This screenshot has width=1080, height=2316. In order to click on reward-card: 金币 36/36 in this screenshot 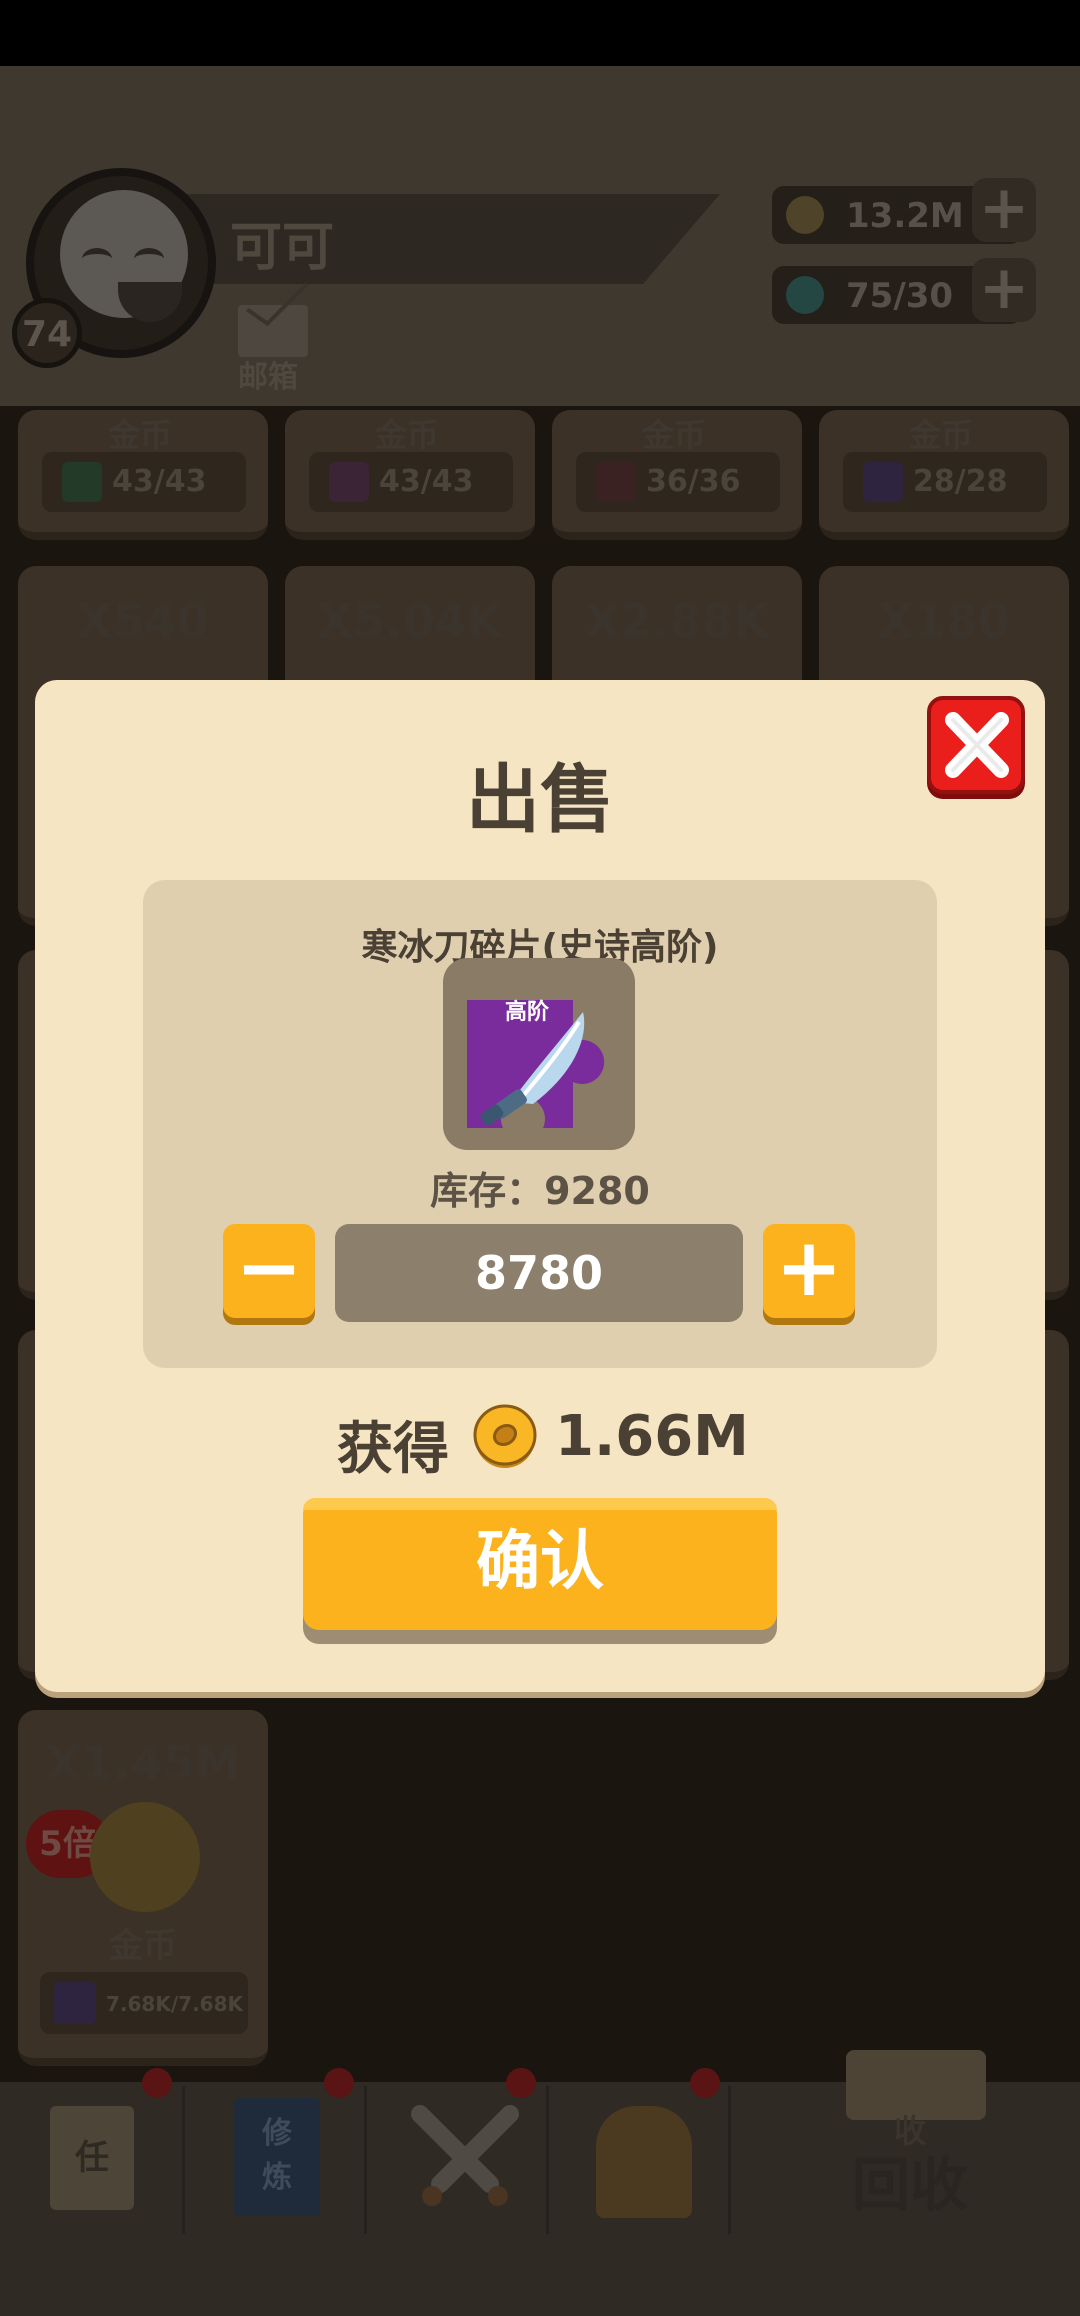, I will do `click(677, 475)`.